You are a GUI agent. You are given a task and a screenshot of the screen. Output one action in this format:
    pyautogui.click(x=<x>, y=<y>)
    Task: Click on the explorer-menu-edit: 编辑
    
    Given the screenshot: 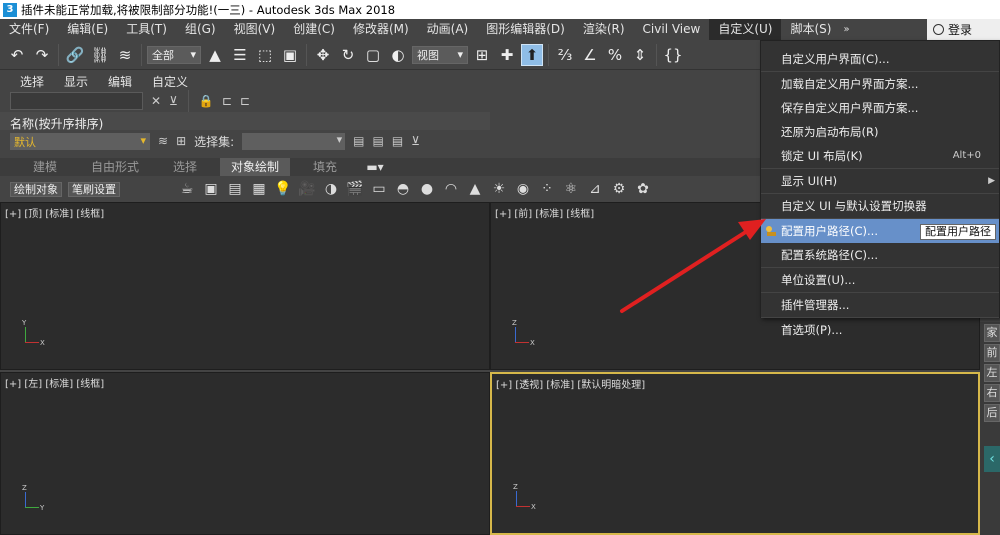 What is the action you would take?
    pyautogui.click(x=120, y=81)
    